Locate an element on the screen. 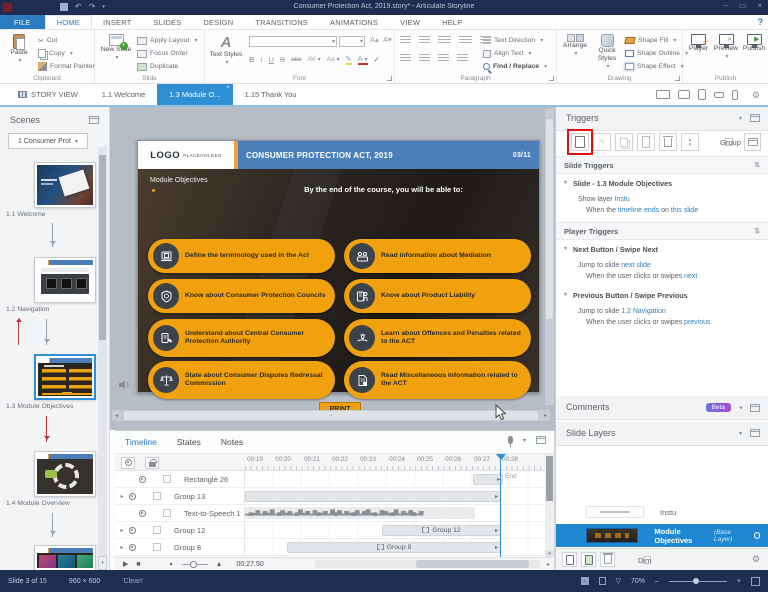 The width and height of the screenshot is (768, 592). new-slide-button: New Slide is located at coordinates (116, 48).